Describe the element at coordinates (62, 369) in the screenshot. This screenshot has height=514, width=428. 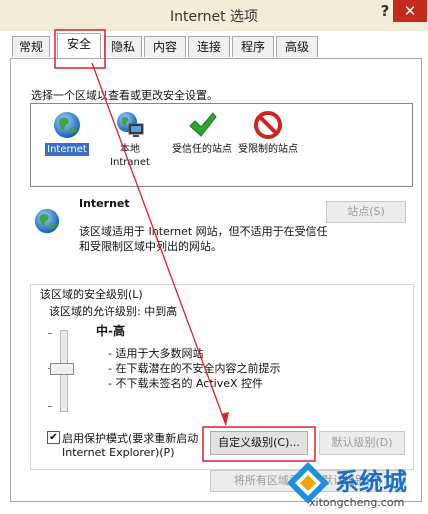
I see `security-level-slider-thumb` at that location.